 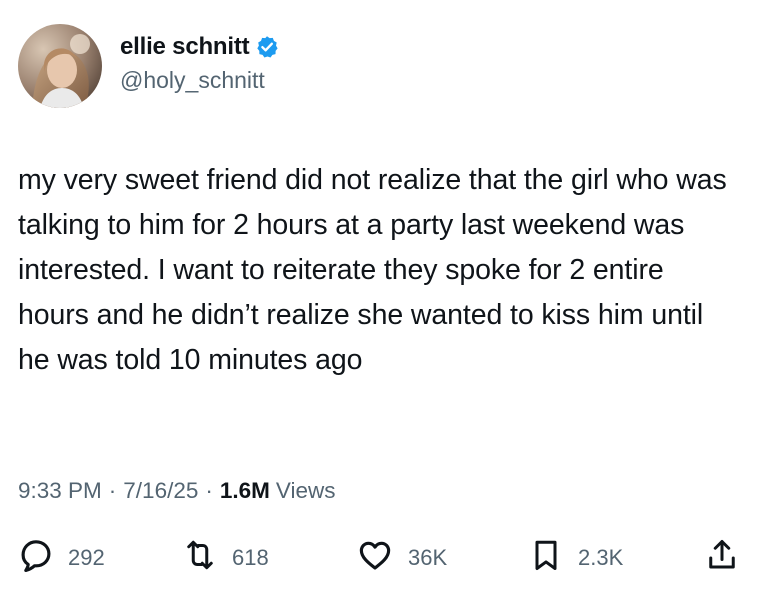 I want to click on tweet-actions: 292 618 36K 2.3K, so click(x=380, y=558).